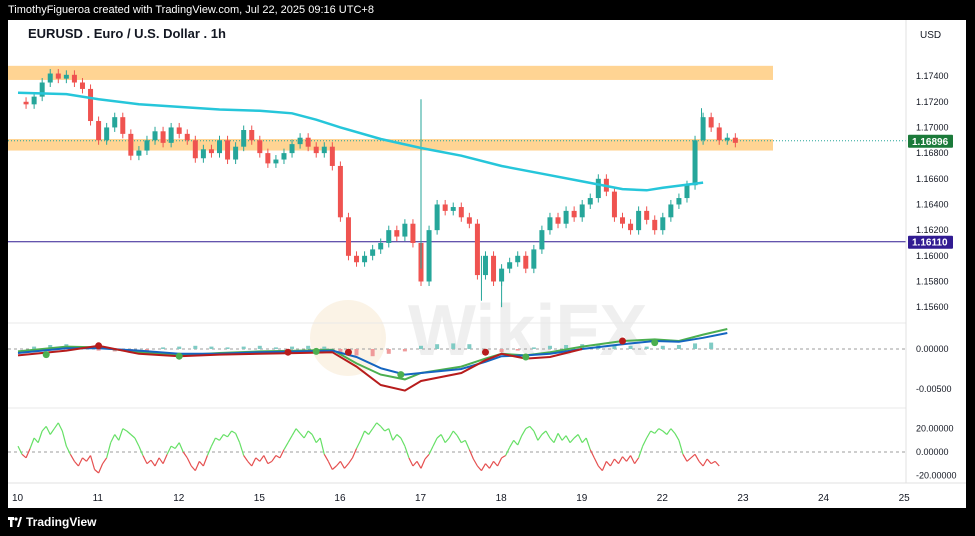 The height and width of the screenshot is (536, 975). I want to click on price-tick-label: 1.17200, so click(932, 102).